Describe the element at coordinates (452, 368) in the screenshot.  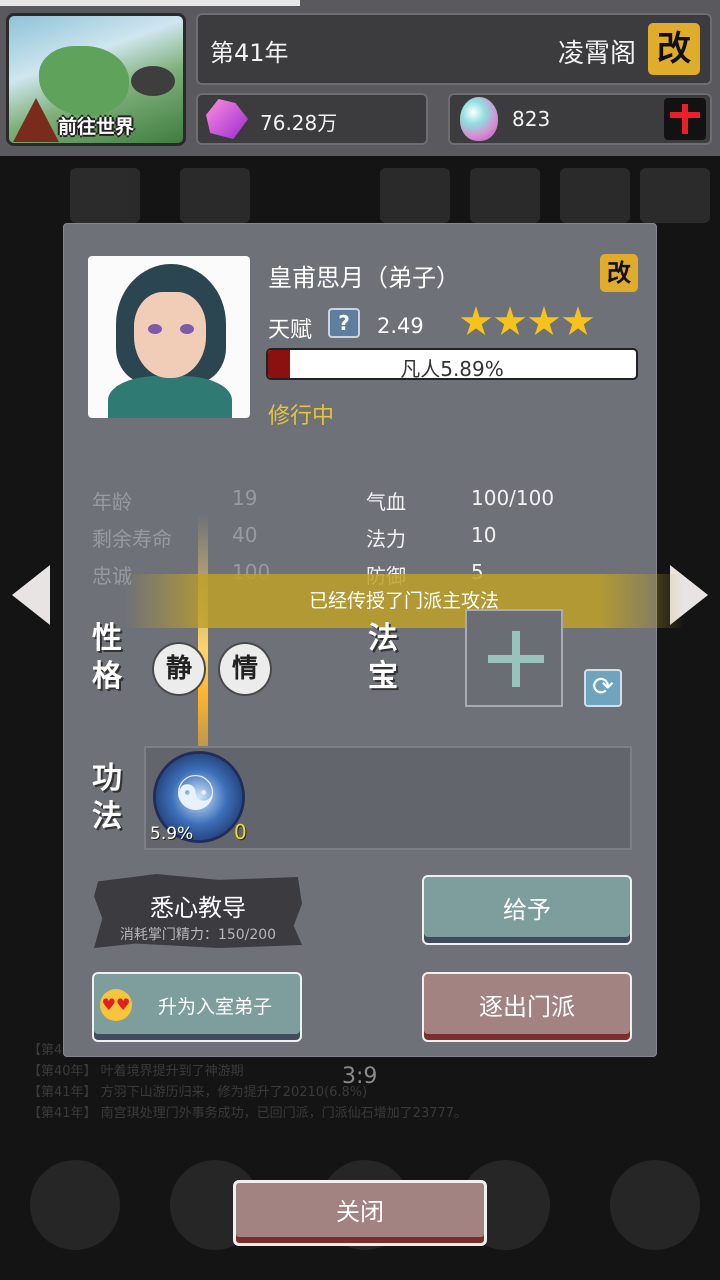
I see `realm-progress-text: 凡人5.89%` at that location.